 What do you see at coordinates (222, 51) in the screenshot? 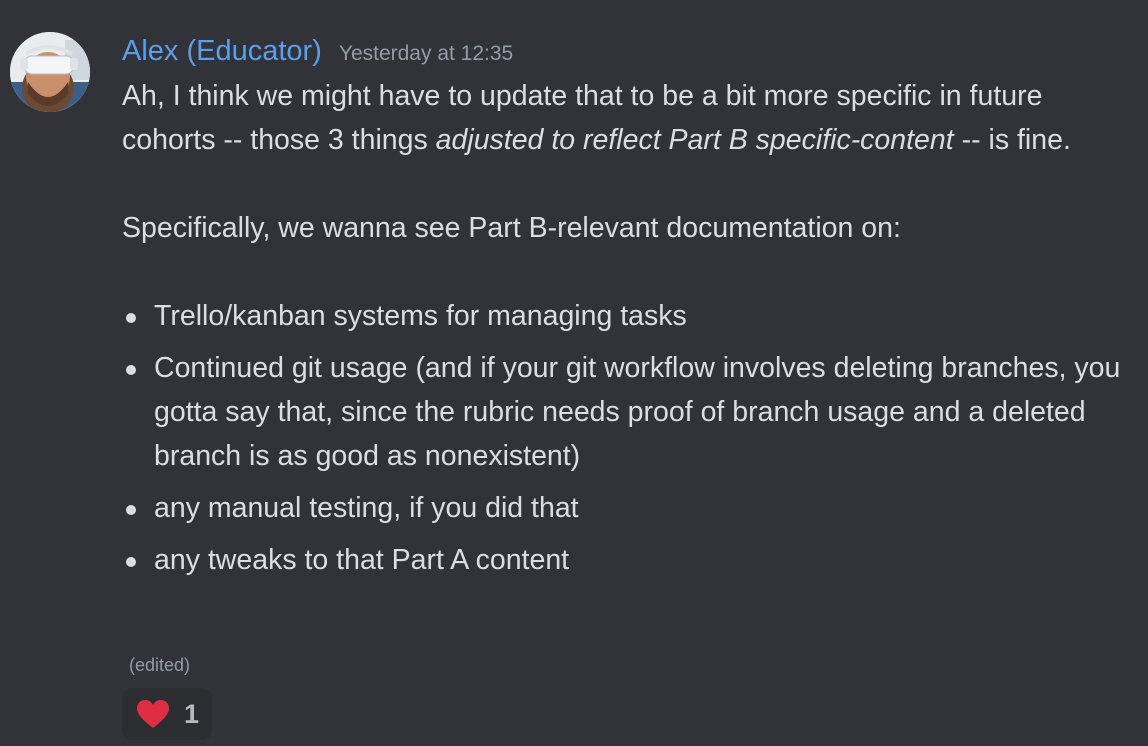
I see `author-name: Alex (Educator)` at bounding box center [222, 51].